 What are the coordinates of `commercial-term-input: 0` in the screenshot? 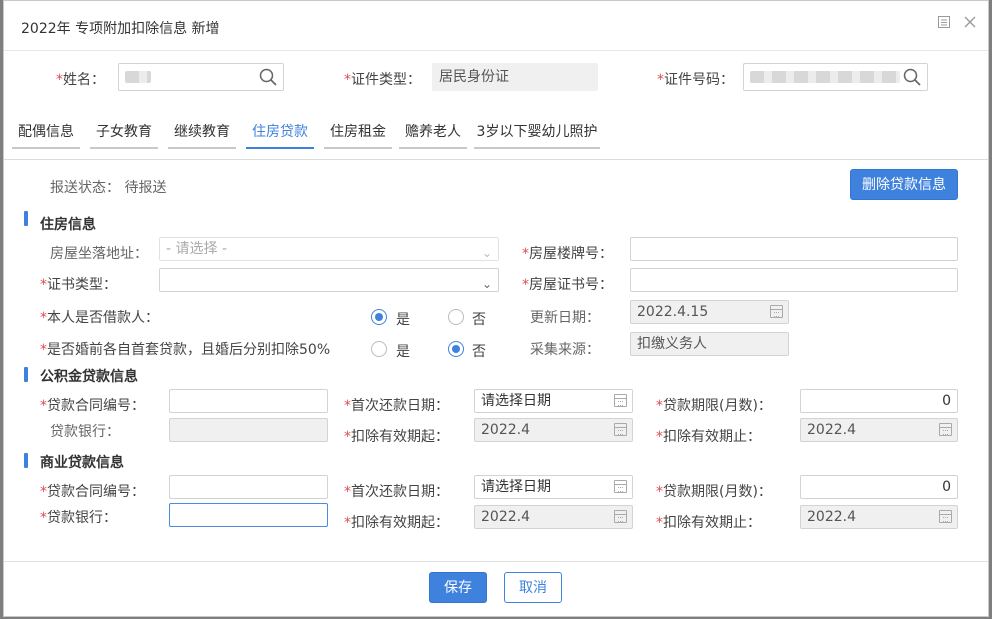 It's located at (879, 487).